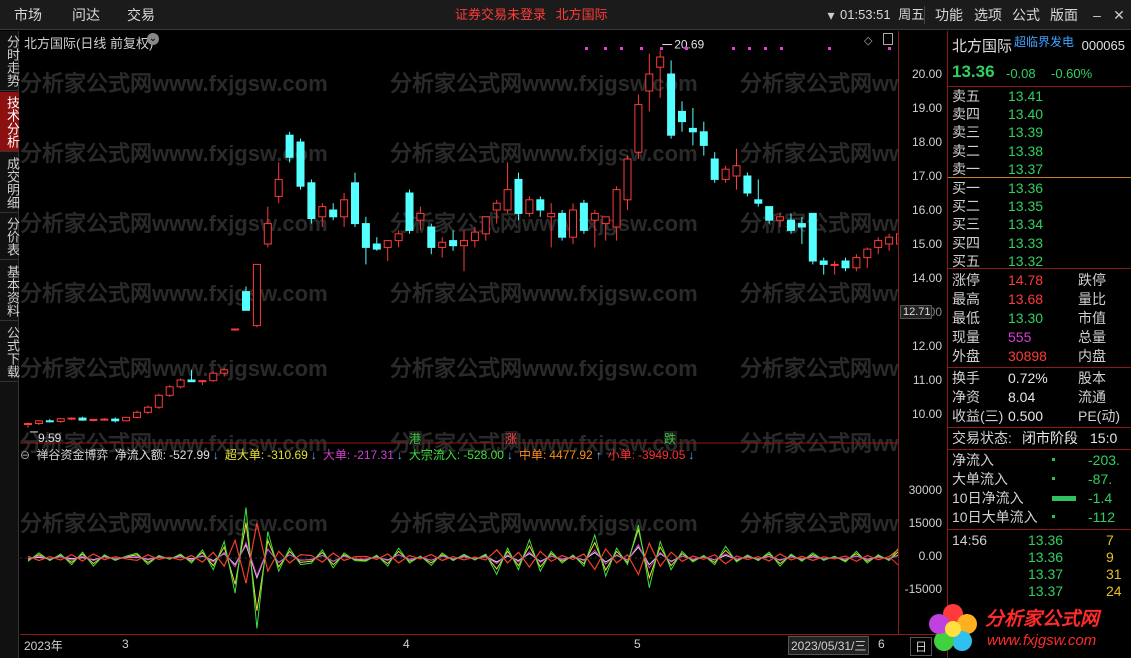 The image size is (1131, 658). I want to click on nav-market: 市场, so click(28, 15).